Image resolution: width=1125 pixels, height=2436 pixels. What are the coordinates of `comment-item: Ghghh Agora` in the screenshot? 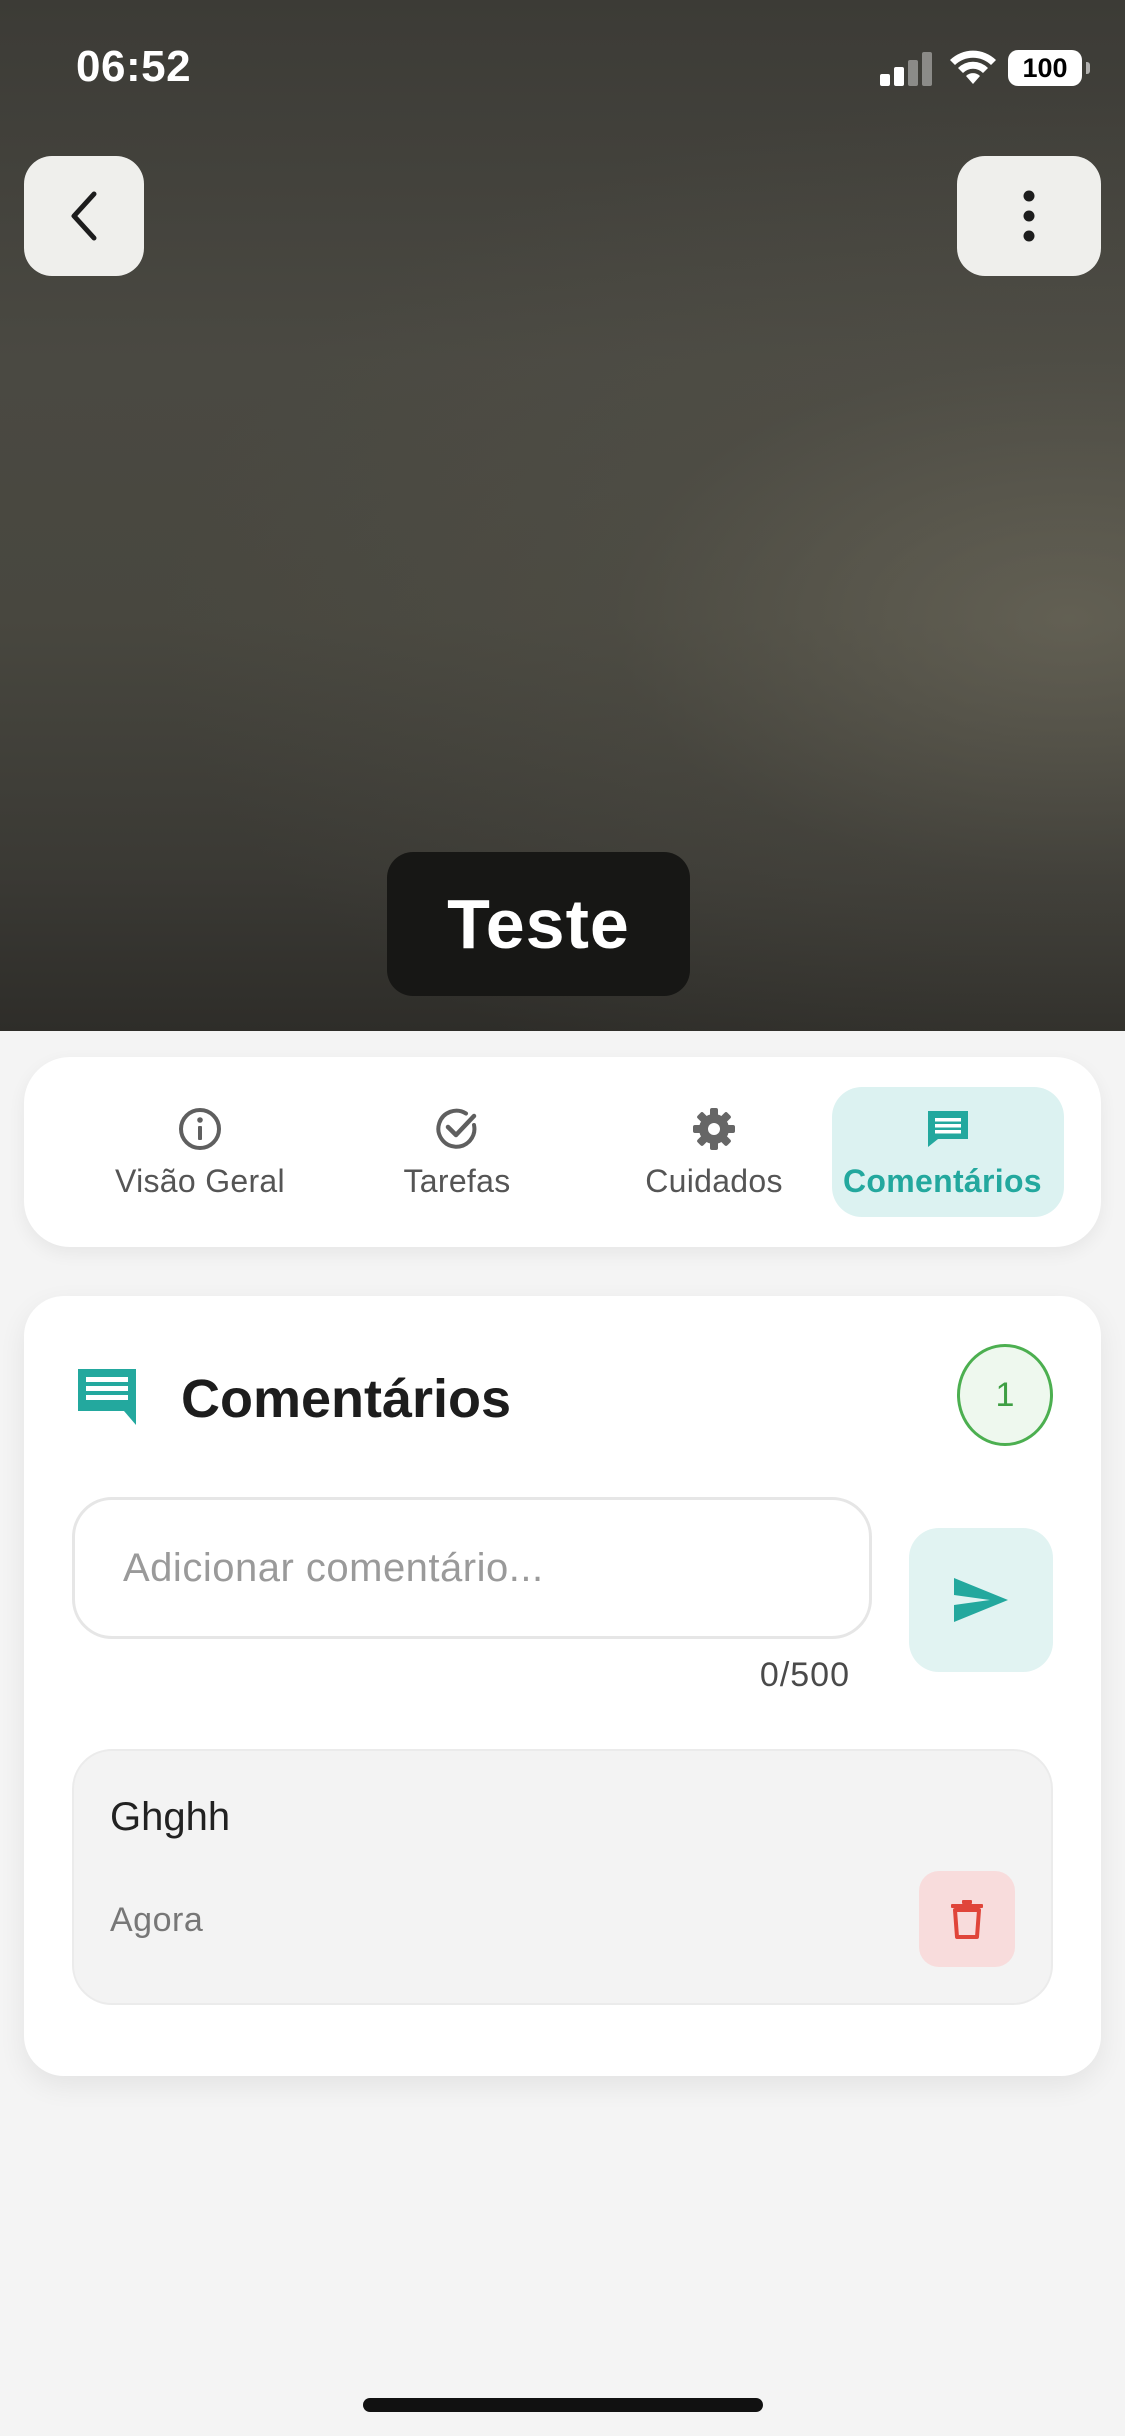 It's located at (562, 1877).